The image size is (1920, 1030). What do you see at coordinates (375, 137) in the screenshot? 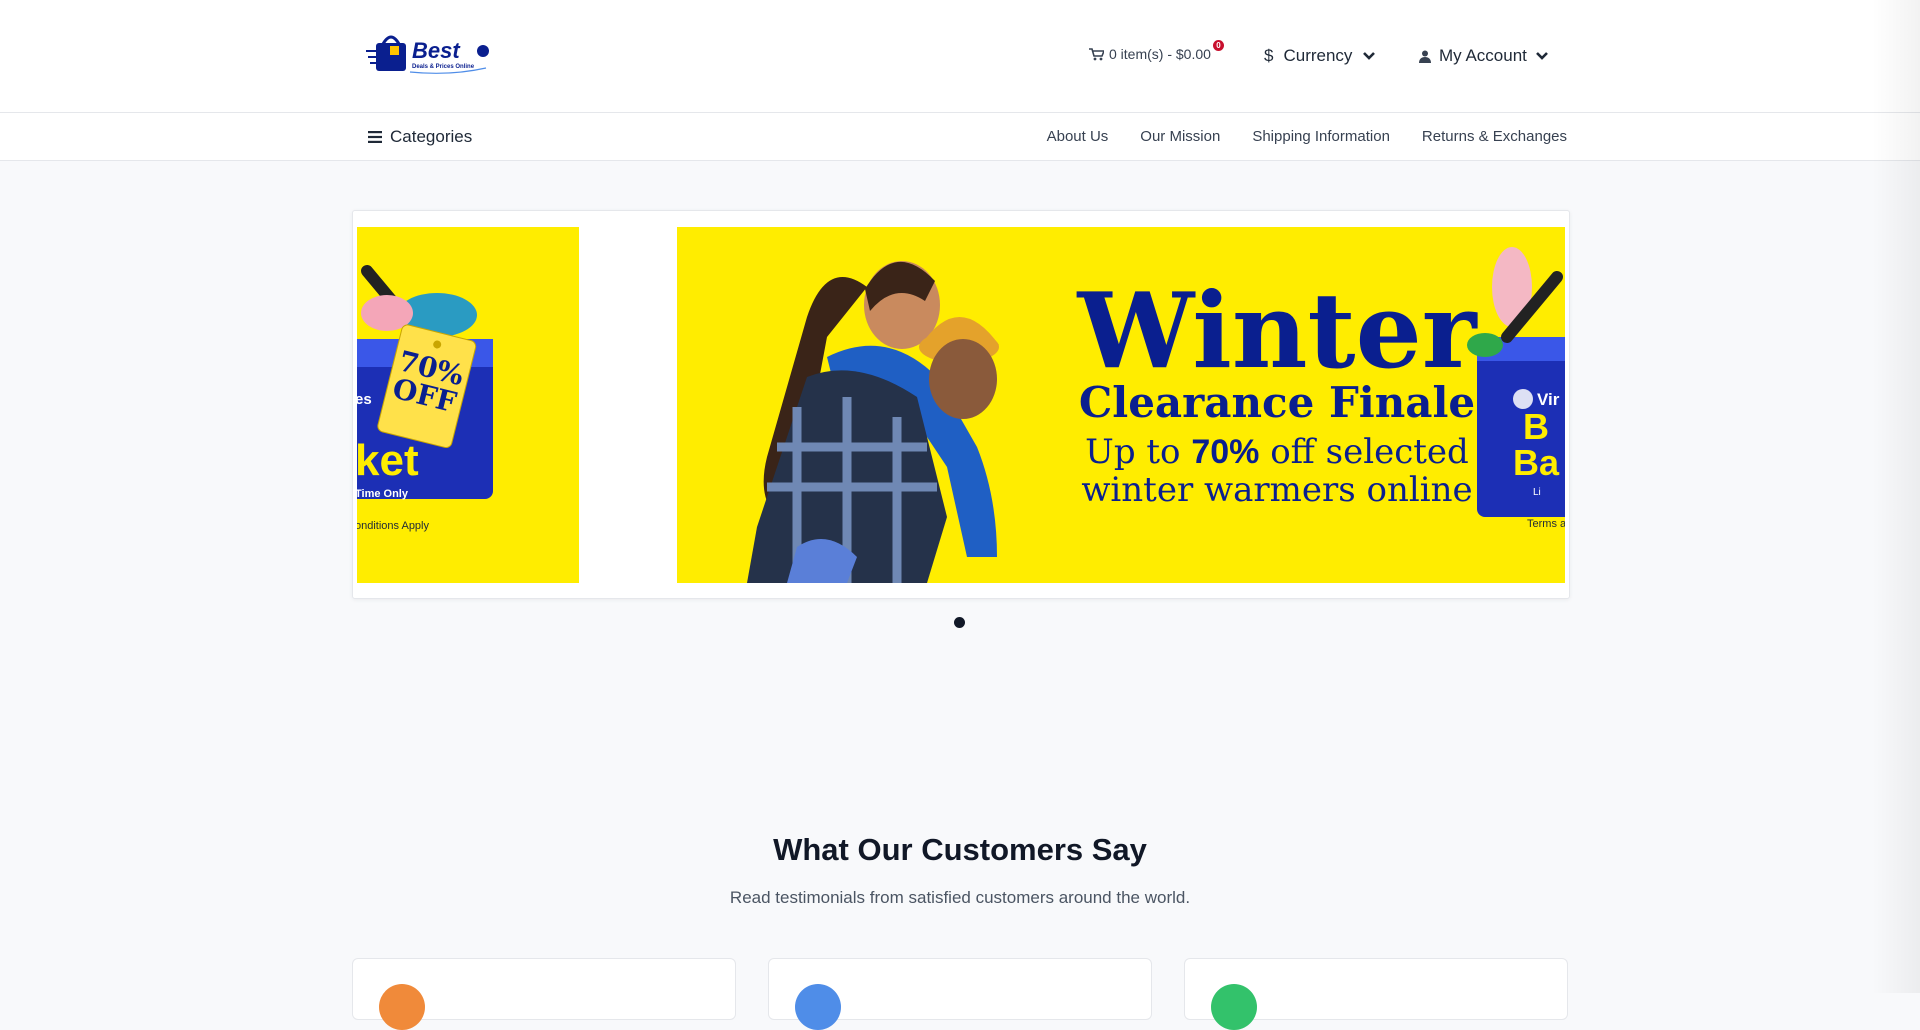
I see `hamburger-menu-icon` at bounding box center [375, 137].